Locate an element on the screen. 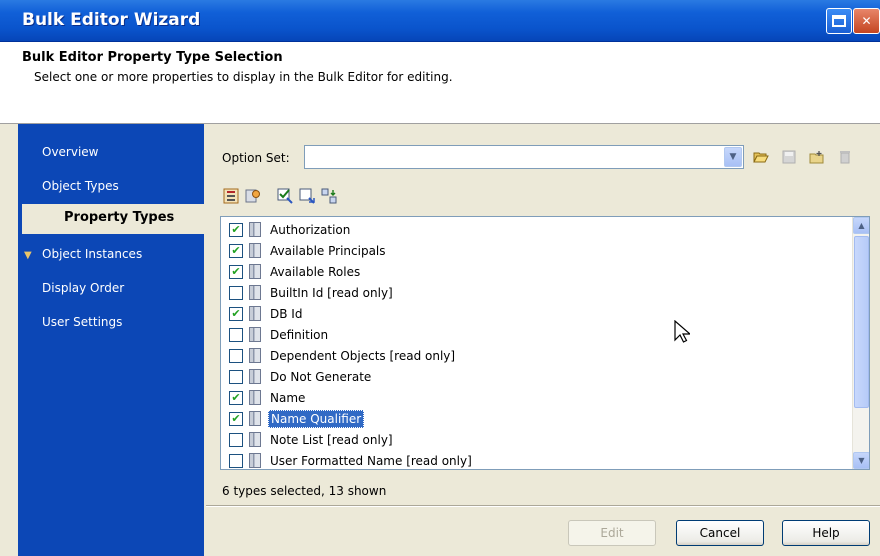 This screenshot has width=880, height=556. list-item-label: BuiltIn Id [read only] is located at coordinates (331, 292).